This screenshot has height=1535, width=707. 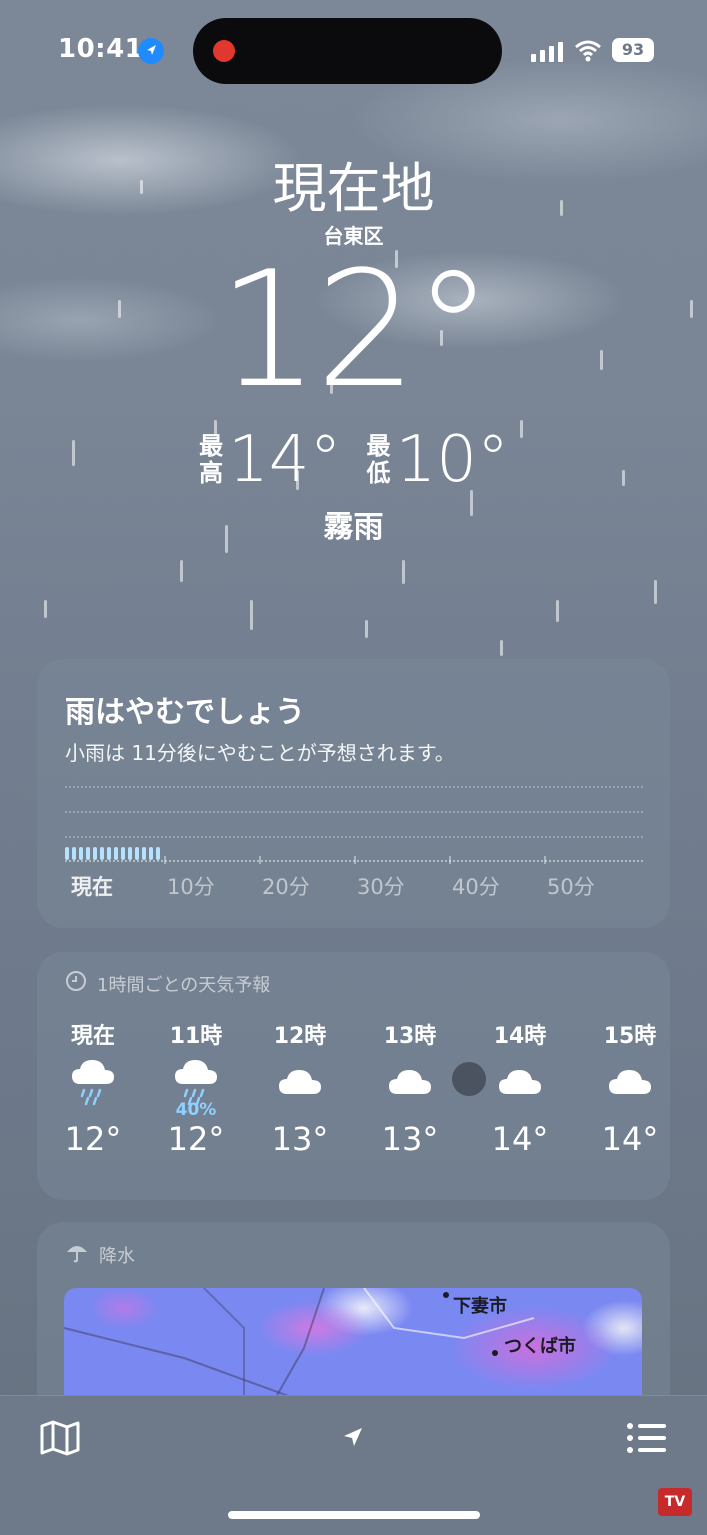 I want to click on hour-label: 現在, so click(x=92, y=1036).